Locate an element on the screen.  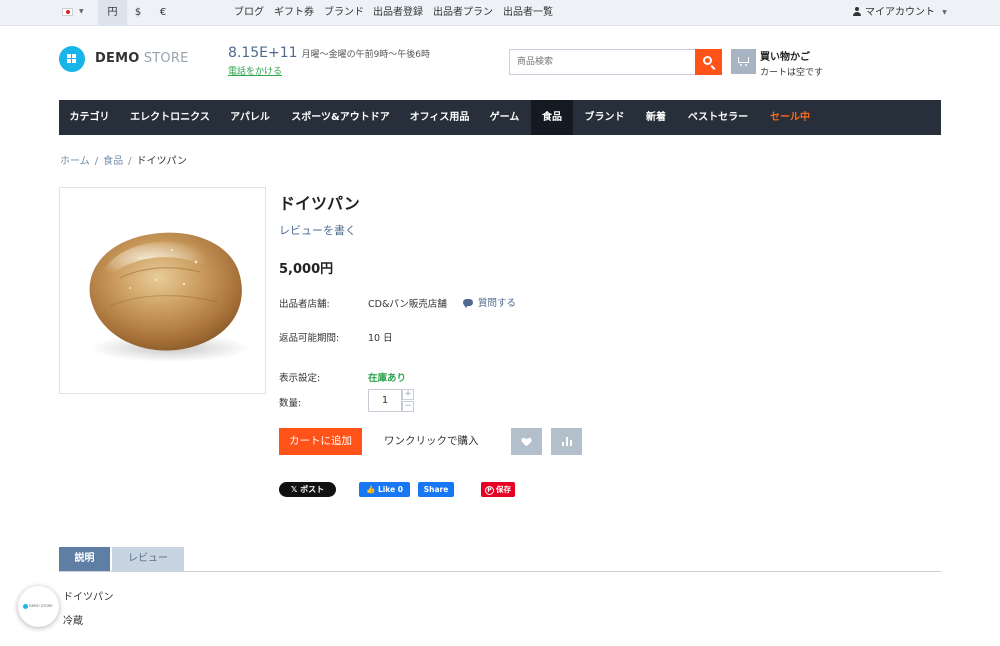
currency-eur: € is located at coordinates (163, 13).